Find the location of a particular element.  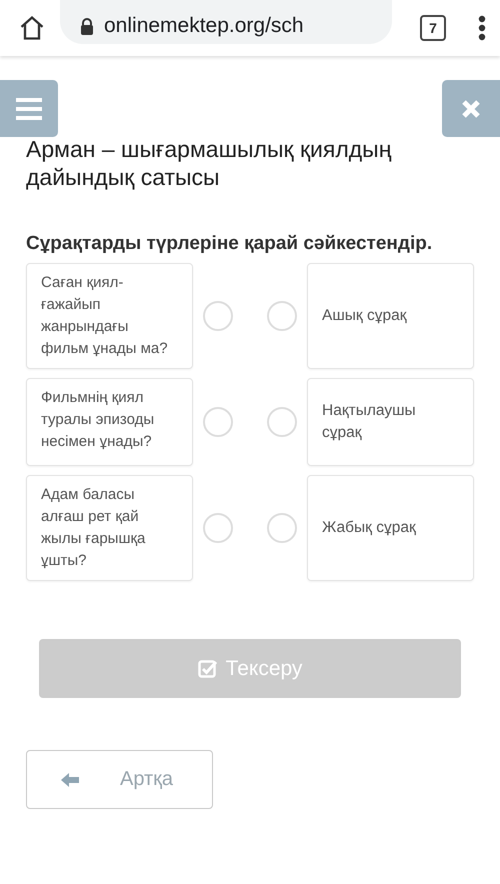

lesson-title: Арман – шығармашылық қиялдың дайындық сатысы is located at coordinates (209, 163).